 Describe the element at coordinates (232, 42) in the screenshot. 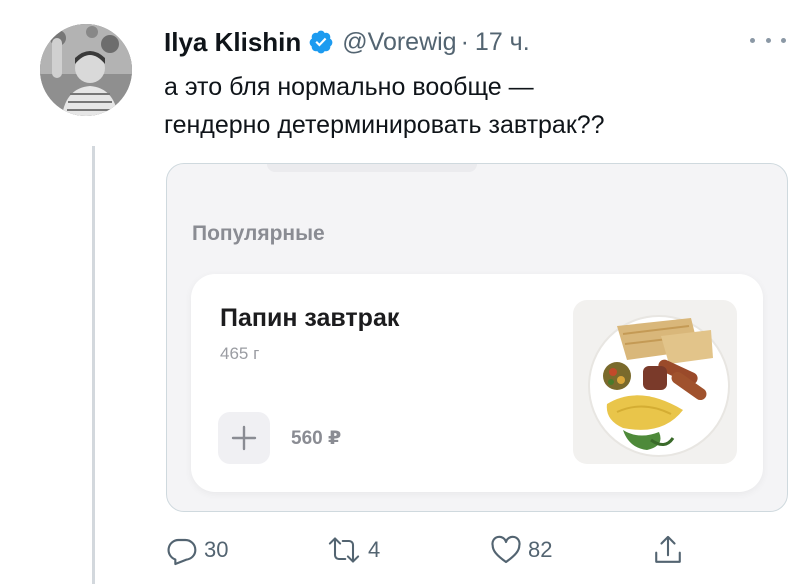

I see `author-name: Ilya Klishin` at that location.